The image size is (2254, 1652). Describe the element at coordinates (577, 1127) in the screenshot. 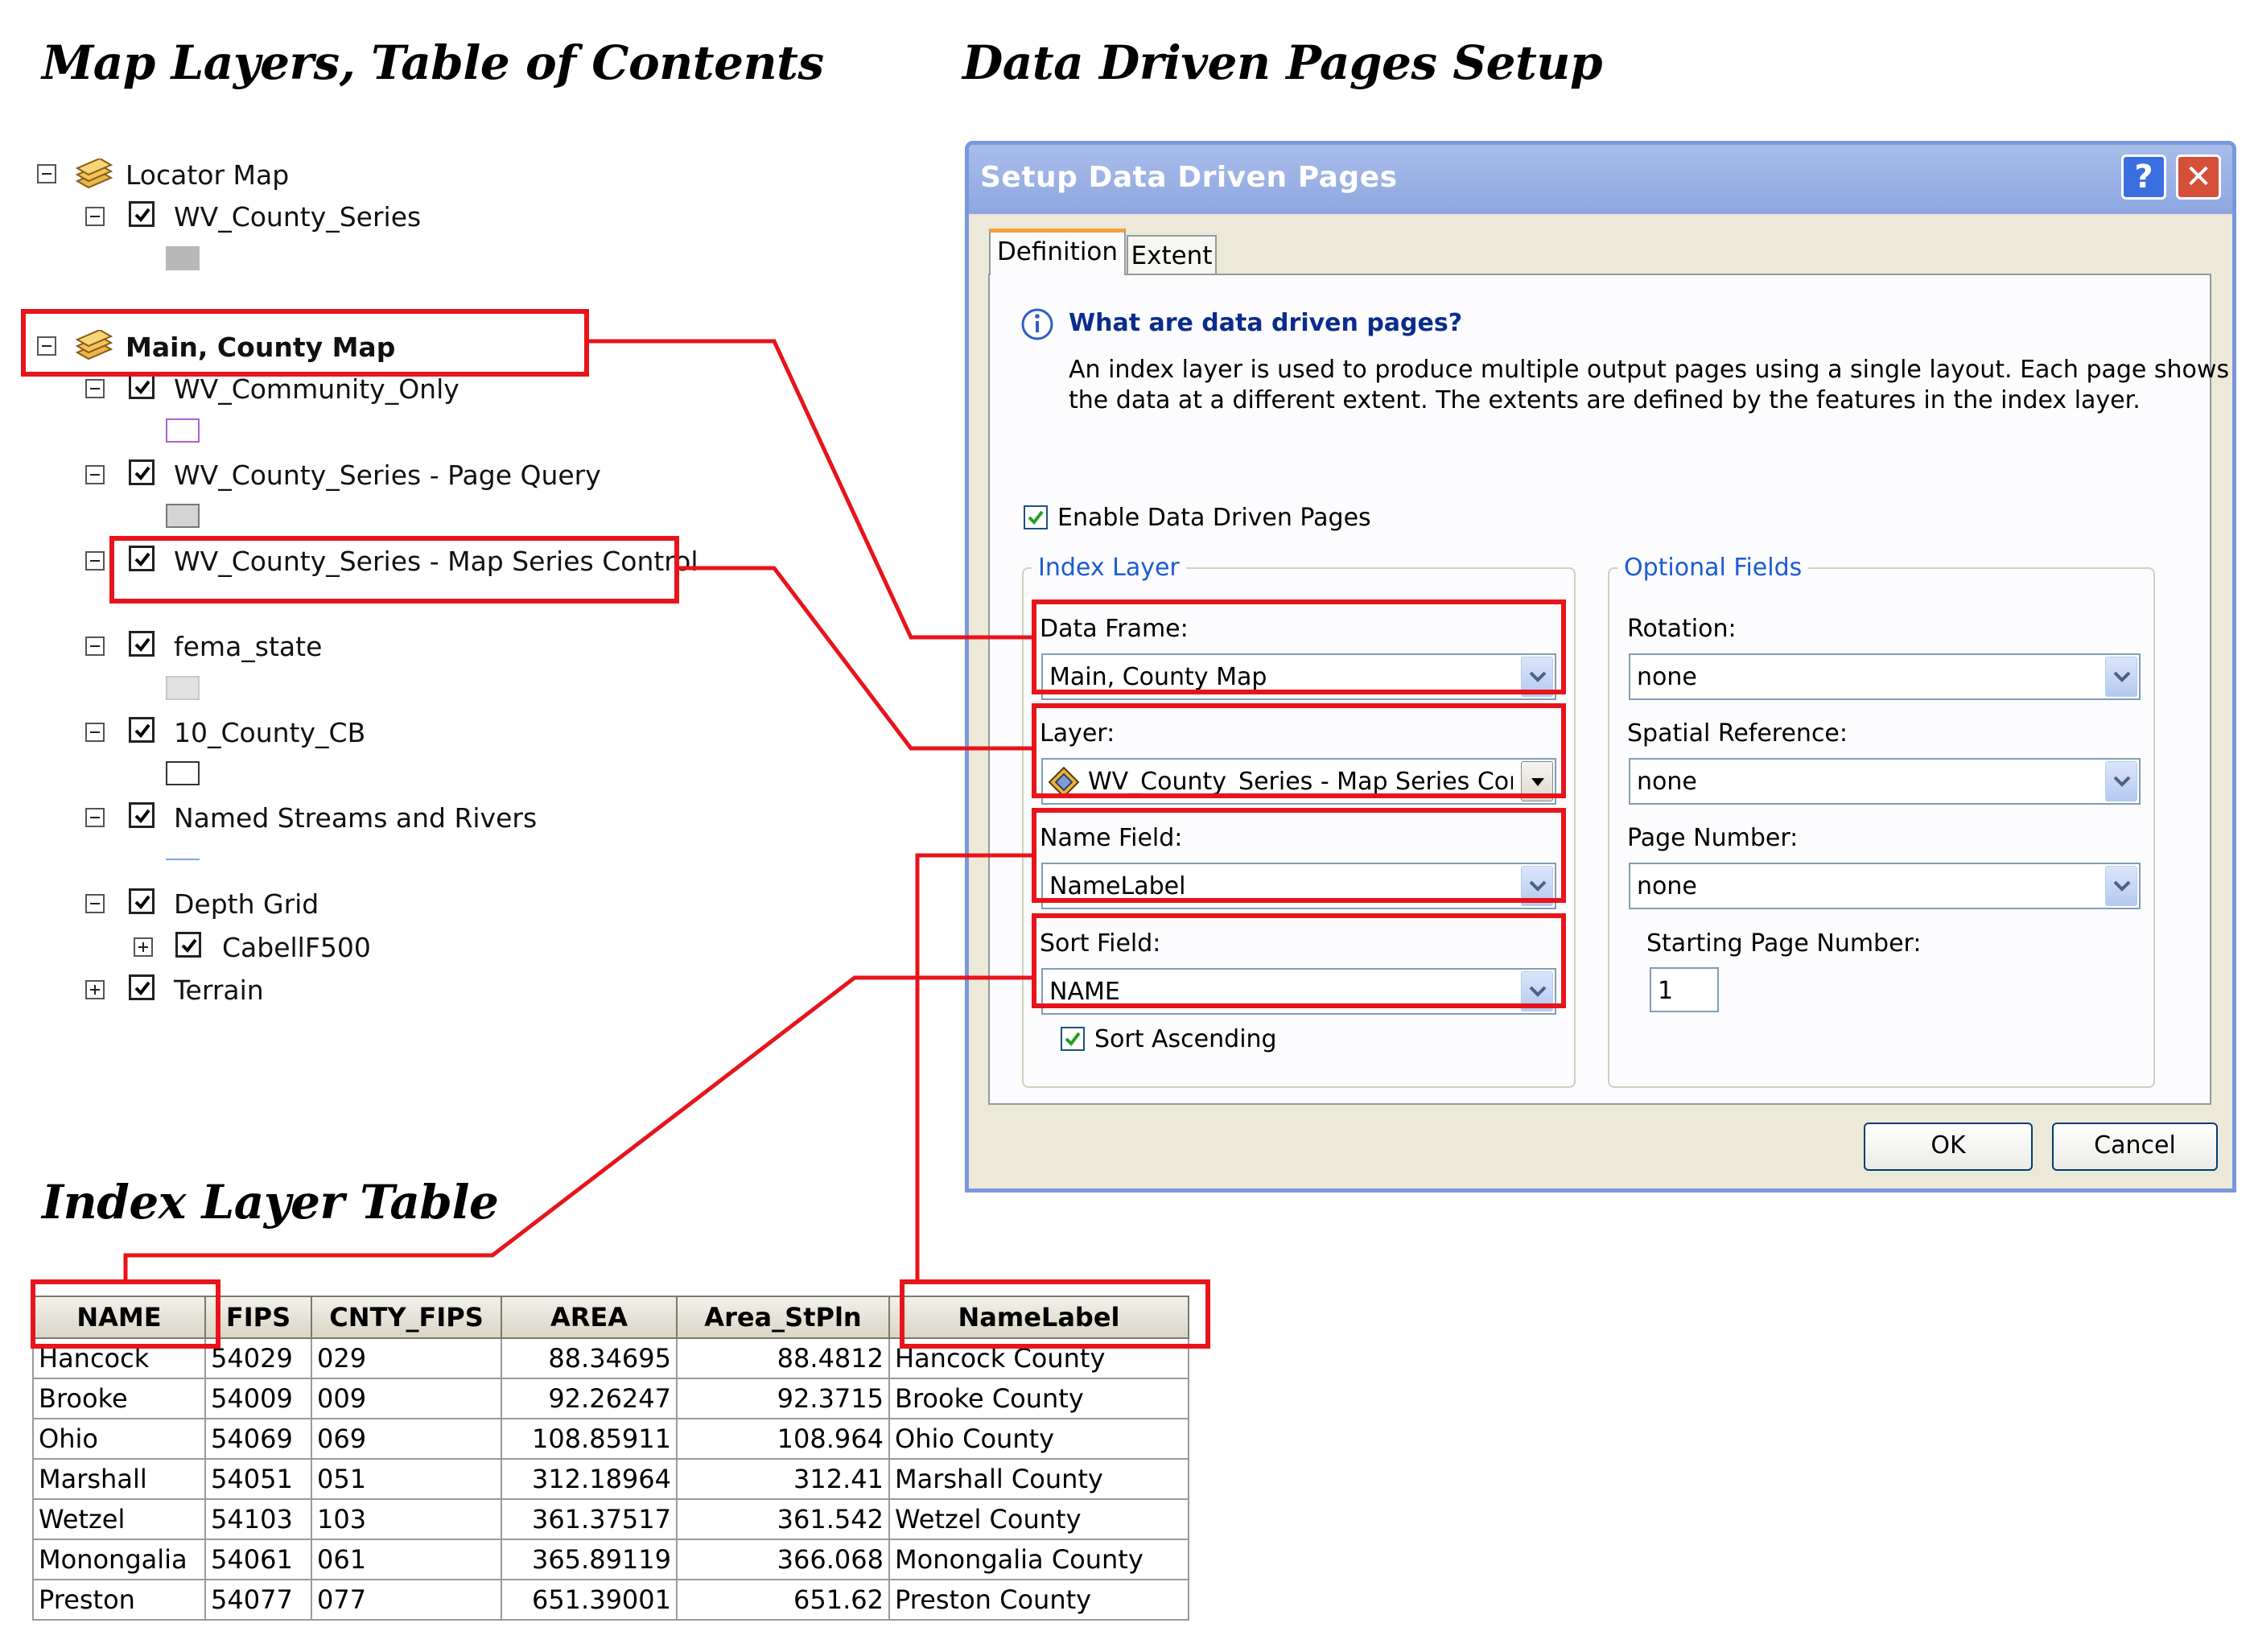

I see `connector-sort-field` at that location.